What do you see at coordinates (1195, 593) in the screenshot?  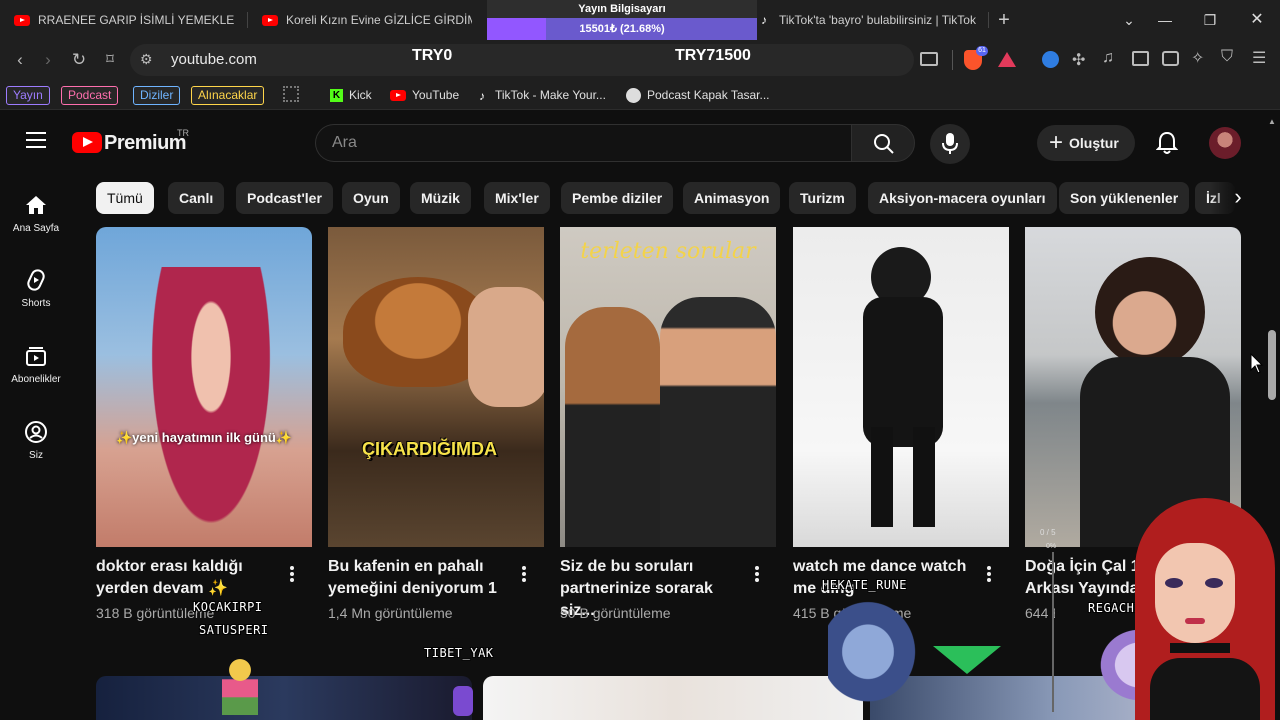 I see `avatar-face` at bounding box center [1195, 593].